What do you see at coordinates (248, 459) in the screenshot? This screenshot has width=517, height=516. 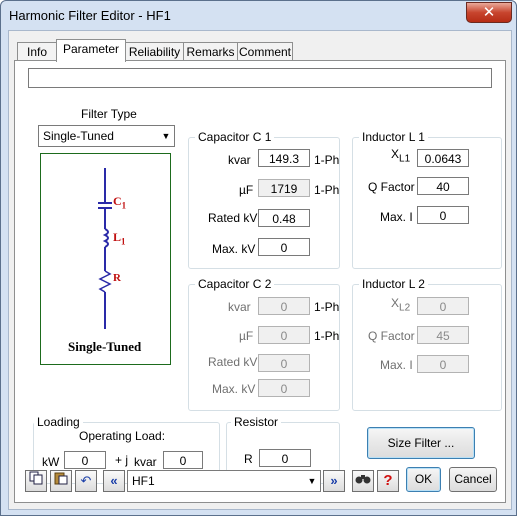 I see `resistor-r-label: R` at bounding box center [248, 459].